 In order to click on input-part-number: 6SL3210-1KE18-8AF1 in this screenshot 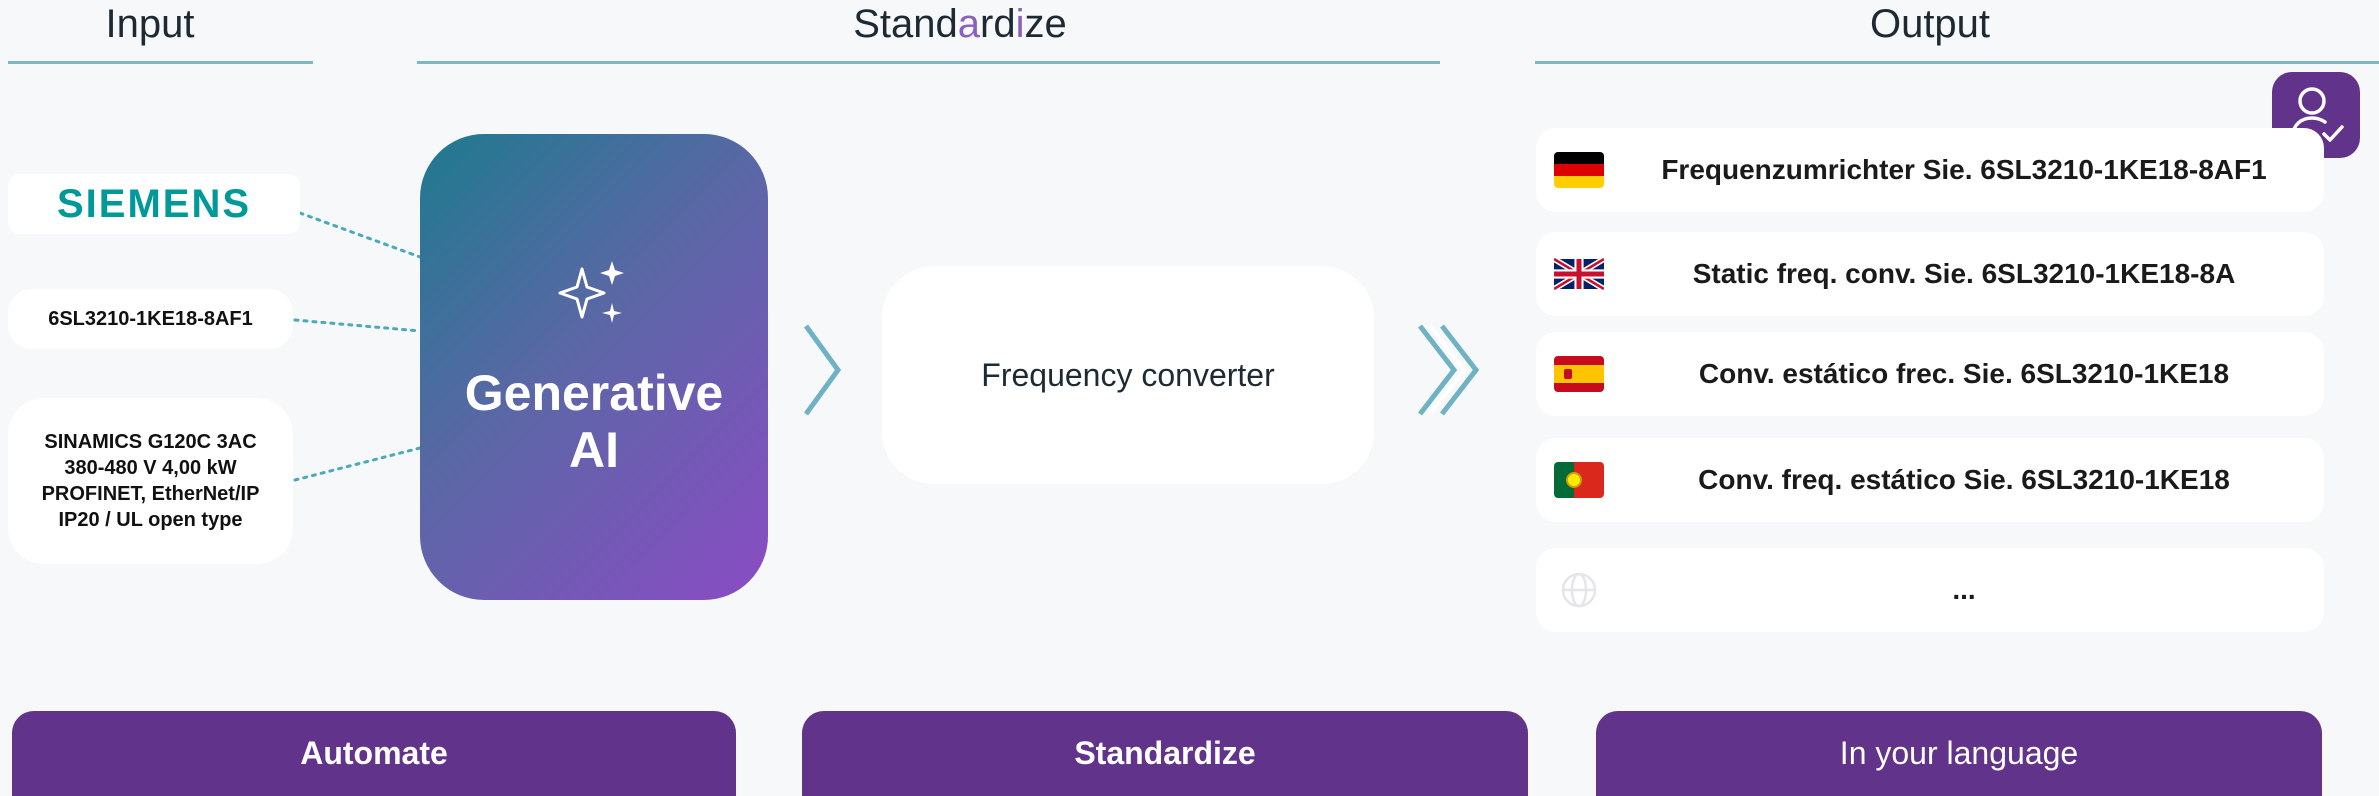, I will do `click(150, 319)`.